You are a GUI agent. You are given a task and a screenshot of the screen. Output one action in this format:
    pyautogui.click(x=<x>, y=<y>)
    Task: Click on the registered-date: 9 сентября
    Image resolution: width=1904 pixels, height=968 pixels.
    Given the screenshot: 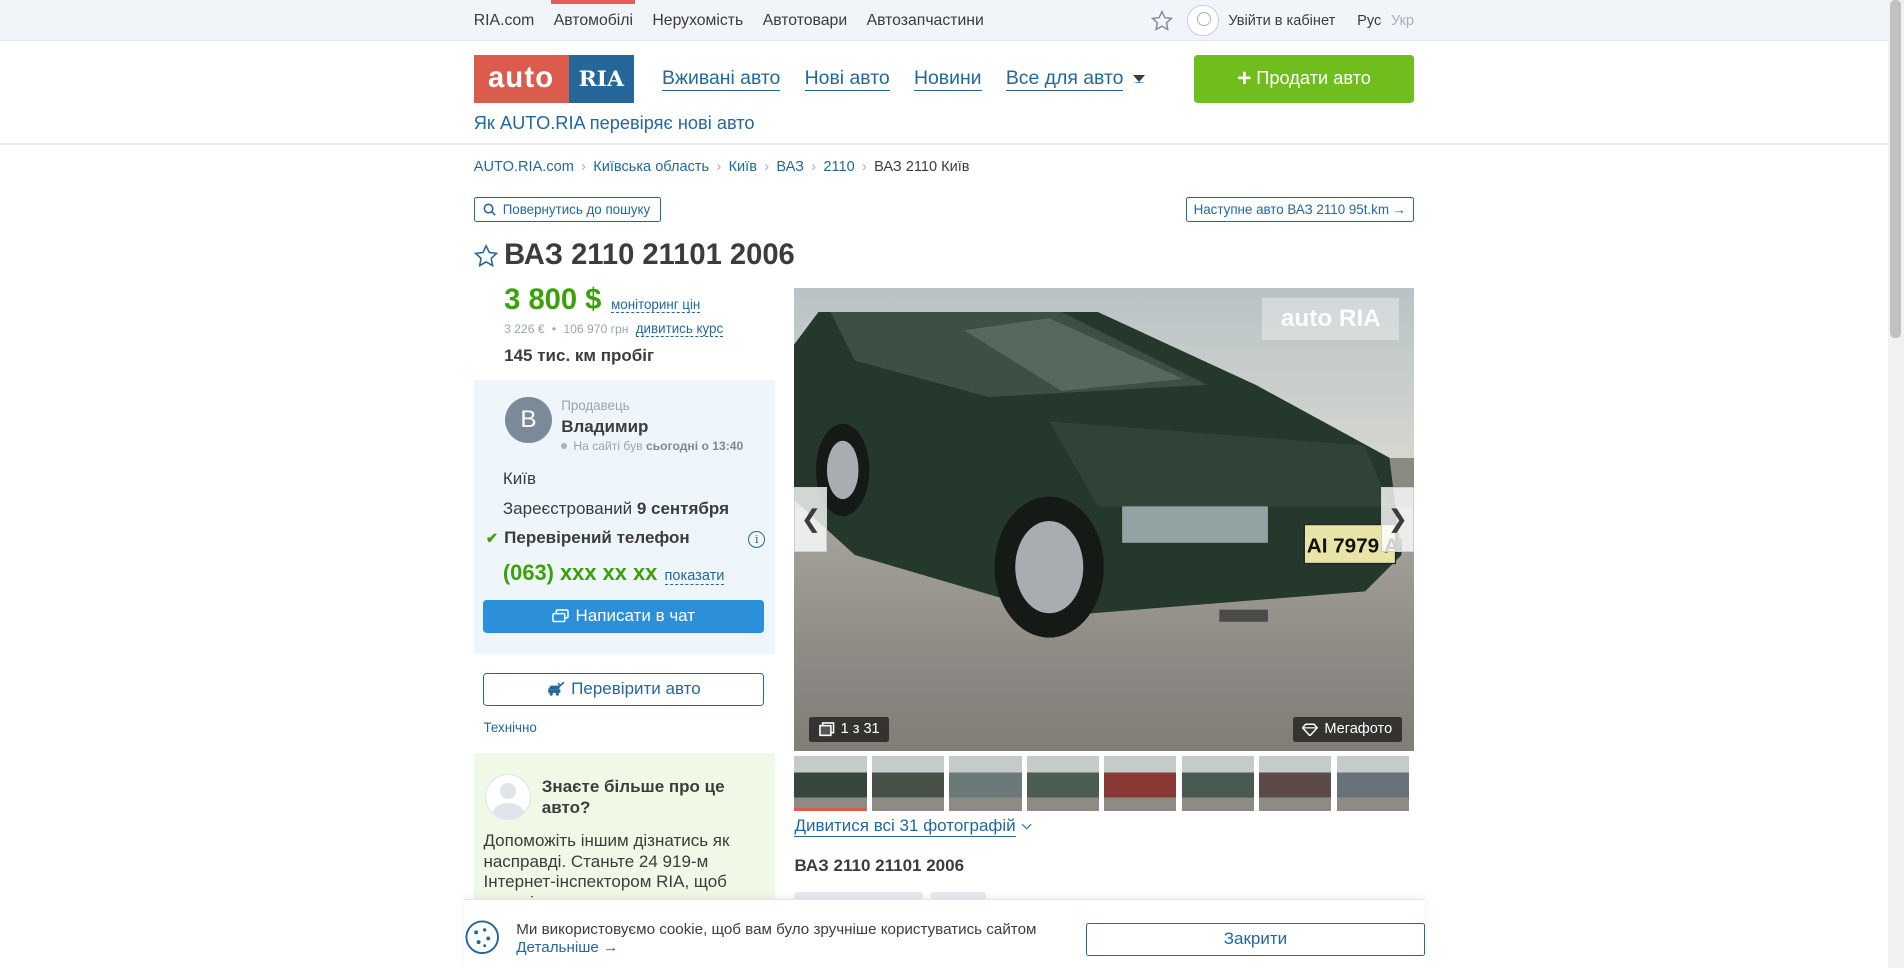 What is the action you would take?
    pyautogui.click(x=683, y=509)
    